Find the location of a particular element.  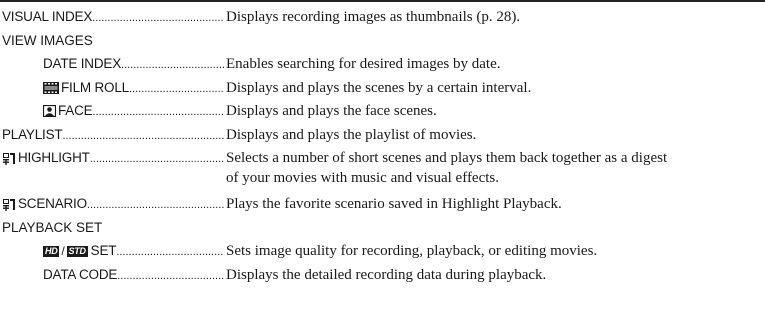

term-label: DATA CODE is located at coordinates (80, 274).